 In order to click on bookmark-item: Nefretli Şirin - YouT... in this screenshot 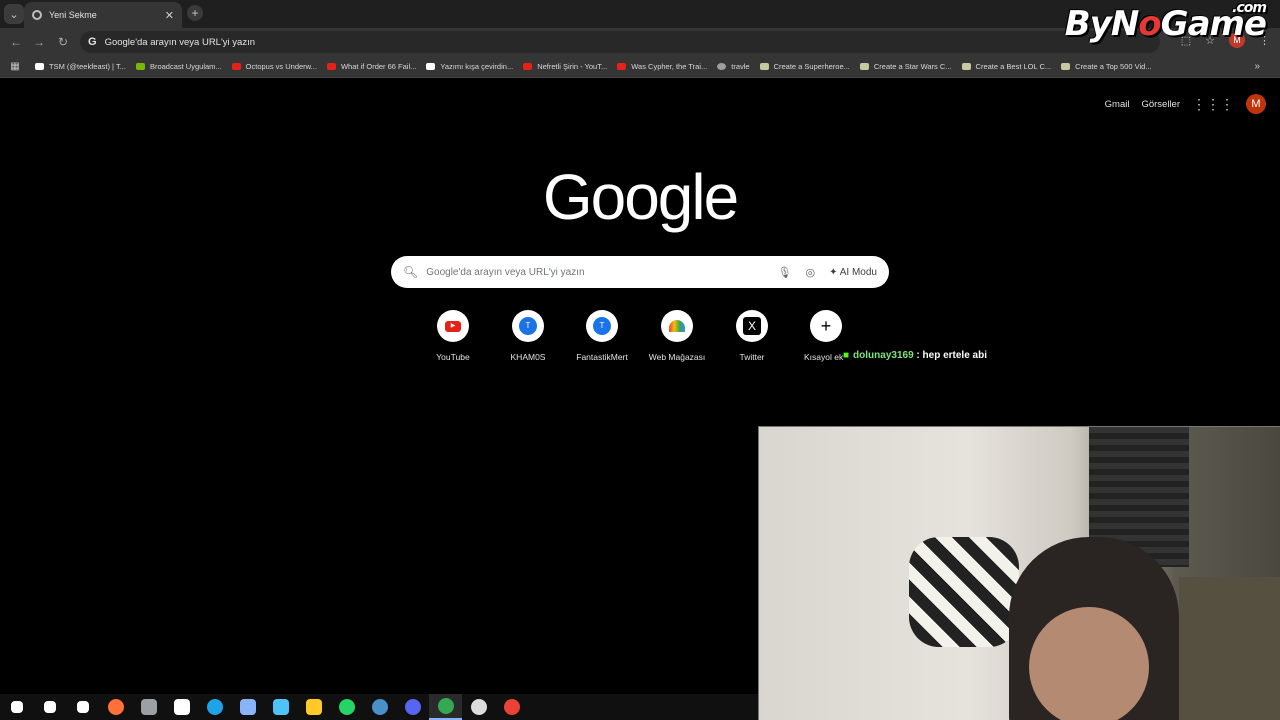, I will do `click(565, 66)`.